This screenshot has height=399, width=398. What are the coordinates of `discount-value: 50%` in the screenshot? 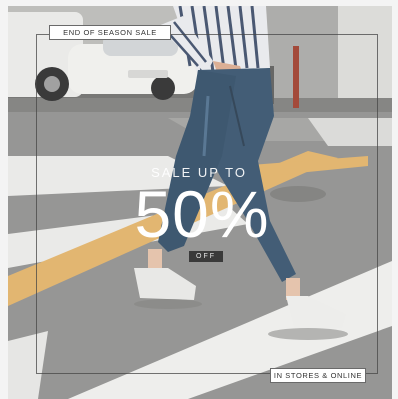 It's located at (202, 214).